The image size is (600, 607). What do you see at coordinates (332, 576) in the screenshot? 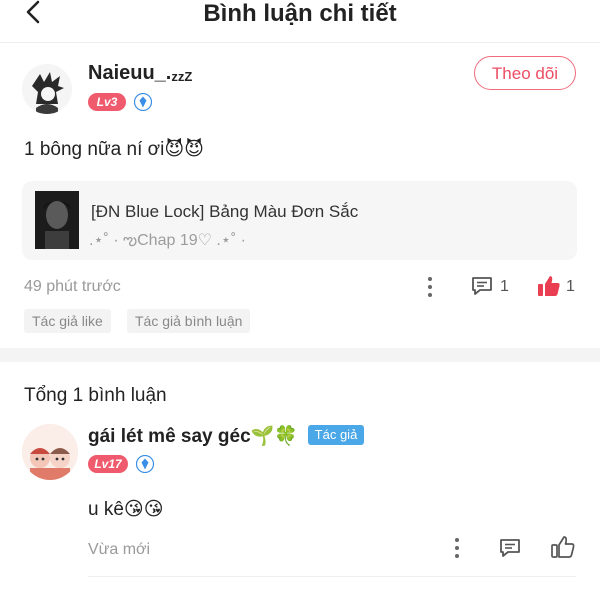
I see `separator-line` at bounding box center [332, 576].